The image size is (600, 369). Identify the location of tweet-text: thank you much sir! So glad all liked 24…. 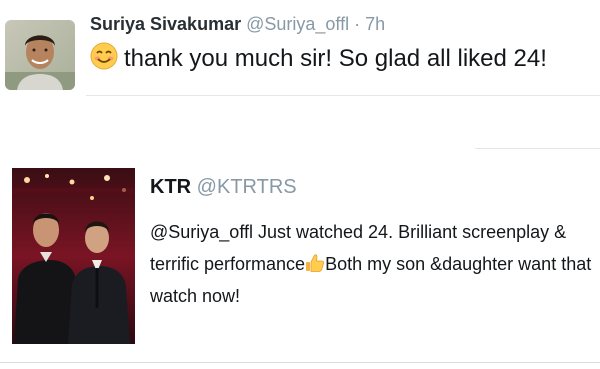
(318, 57).